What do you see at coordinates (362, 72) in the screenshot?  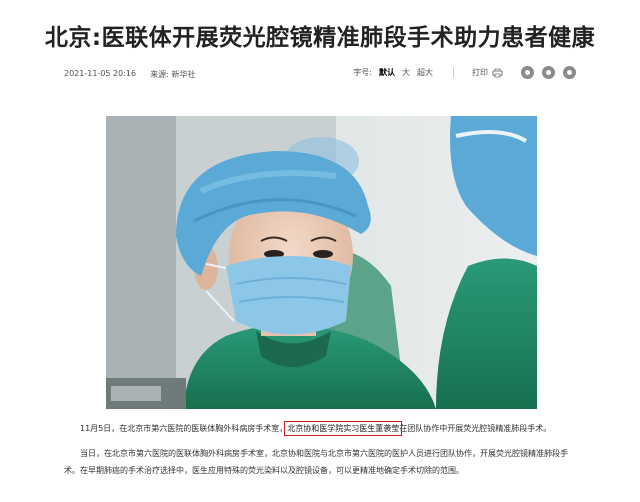 I see `font-size-label: 字号:` at bounding box center [362, 72].